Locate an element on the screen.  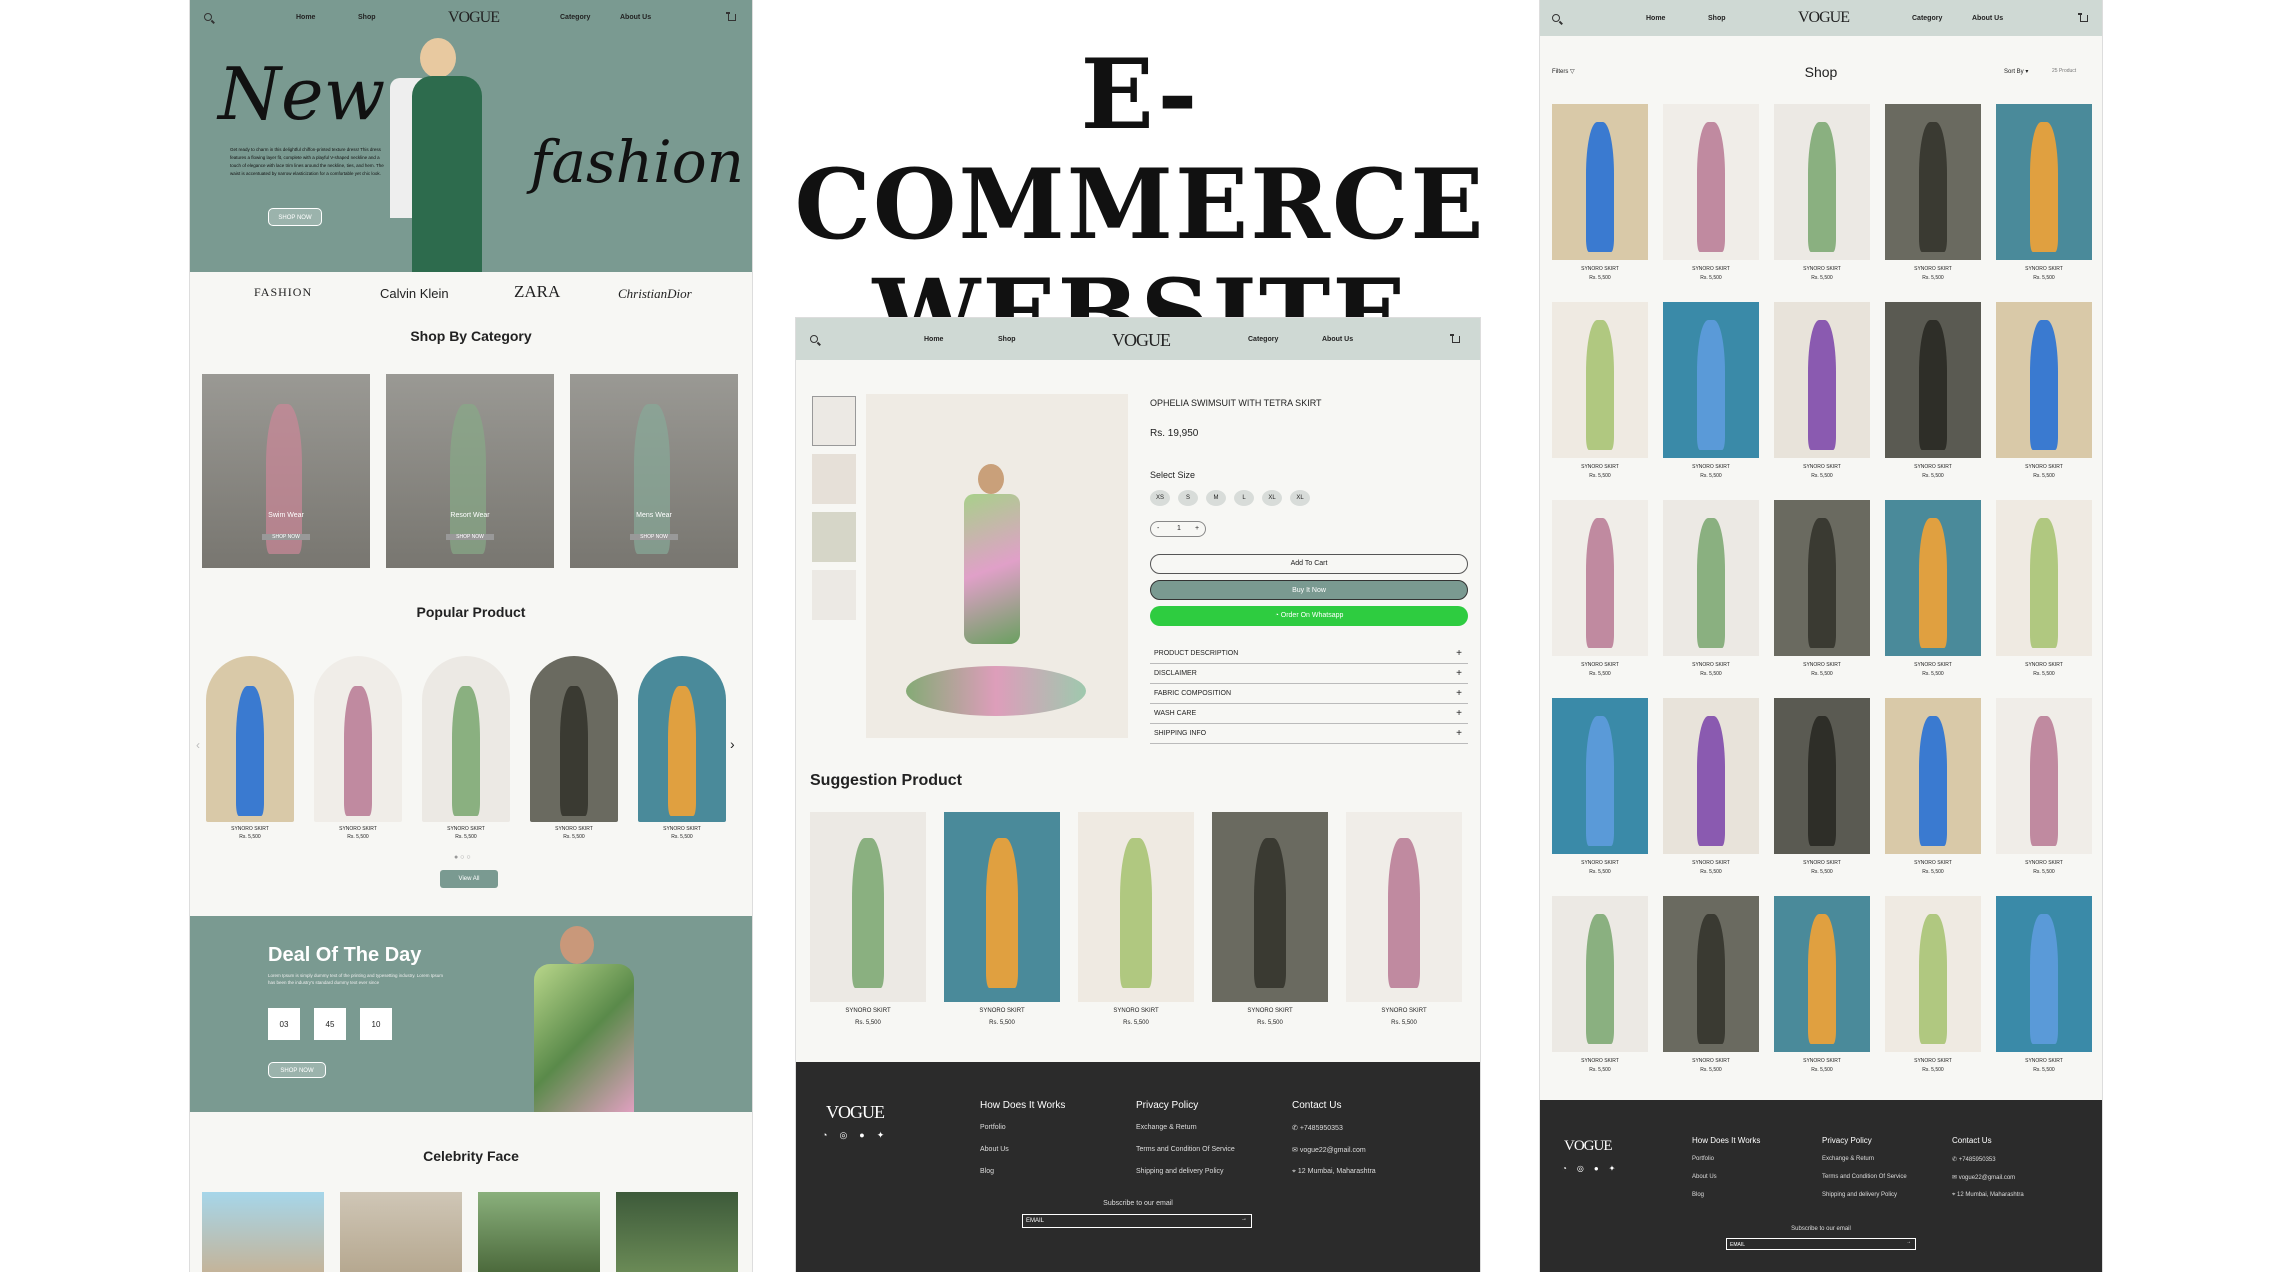
buy-now-button: Buy It Now is located at coordinates (1309, 590).